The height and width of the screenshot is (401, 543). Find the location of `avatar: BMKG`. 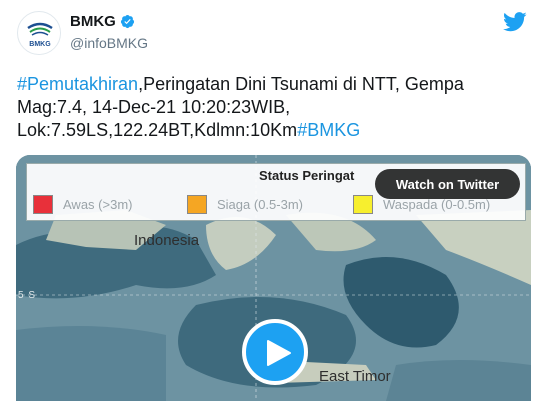

avatar: BMKG is located at coordinates (39, 33).